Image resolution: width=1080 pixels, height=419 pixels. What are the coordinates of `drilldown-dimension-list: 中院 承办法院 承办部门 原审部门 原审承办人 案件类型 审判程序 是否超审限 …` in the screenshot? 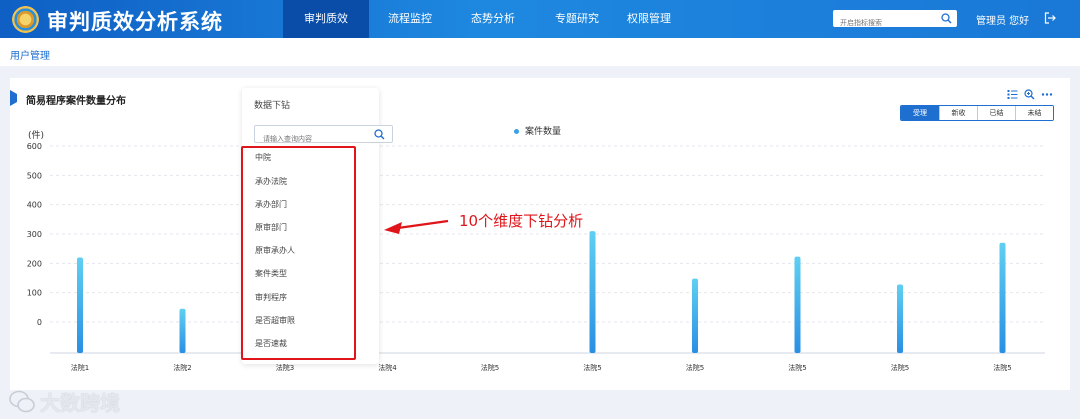 It's located at (298, 253).